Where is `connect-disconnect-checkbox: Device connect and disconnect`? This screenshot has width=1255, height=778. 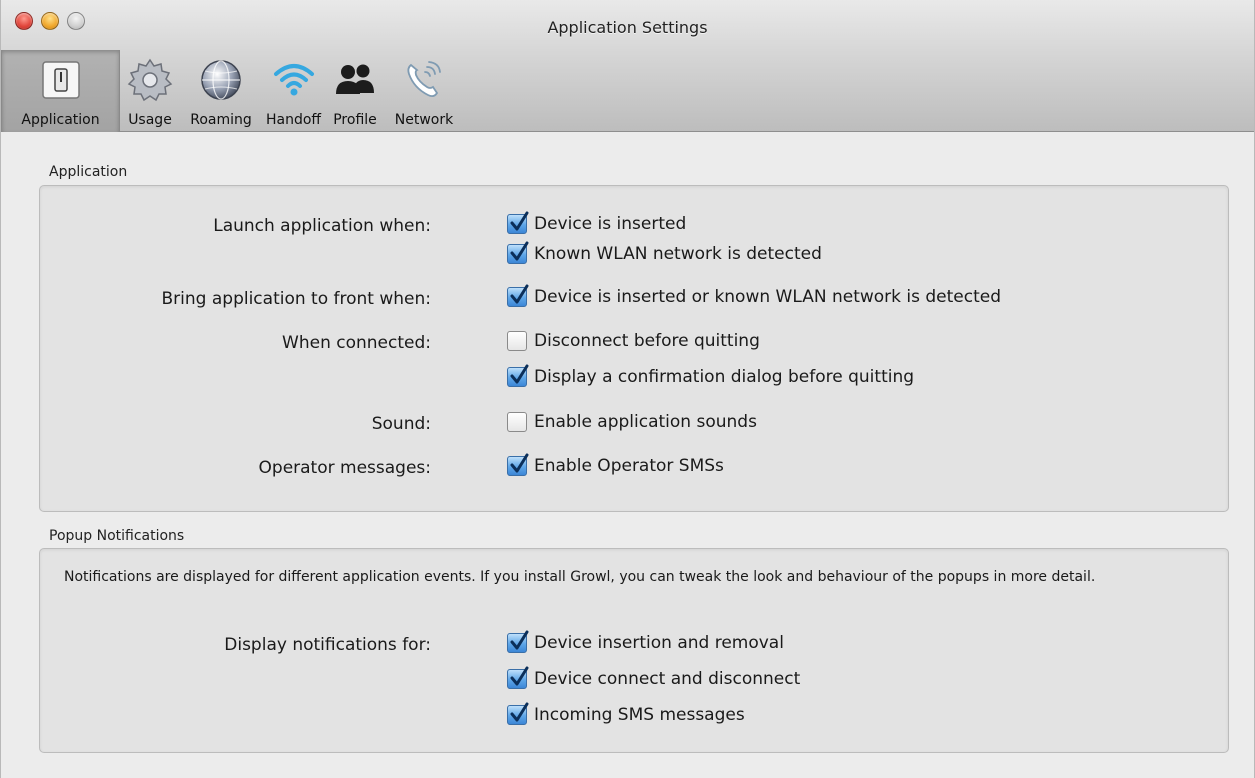 connect-disconnect-checkbox: Device connect and disconnect is located at coordinates (654, 677).